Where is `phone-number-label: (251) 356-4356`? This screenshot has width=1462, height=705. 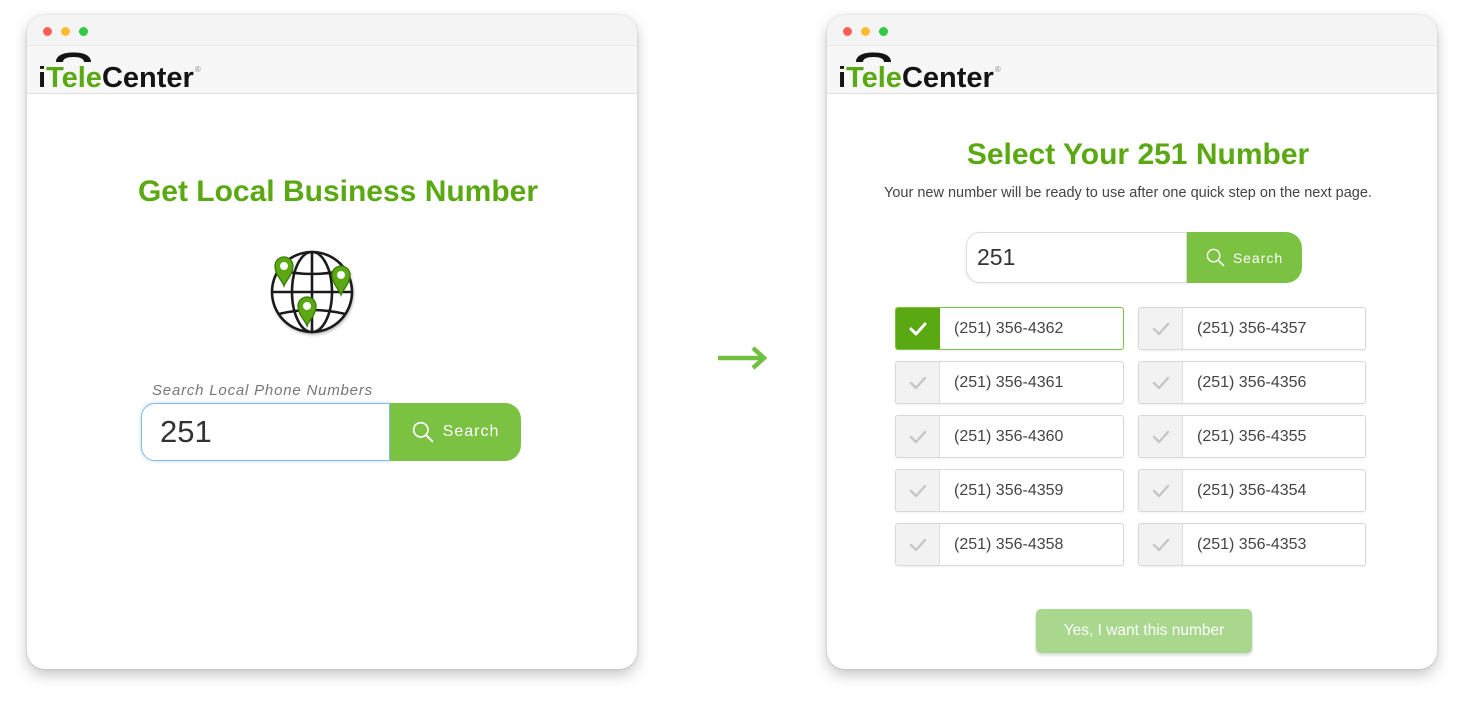
phone-number-label: (251) 356-4356 is located at coordinates (1252, 382).